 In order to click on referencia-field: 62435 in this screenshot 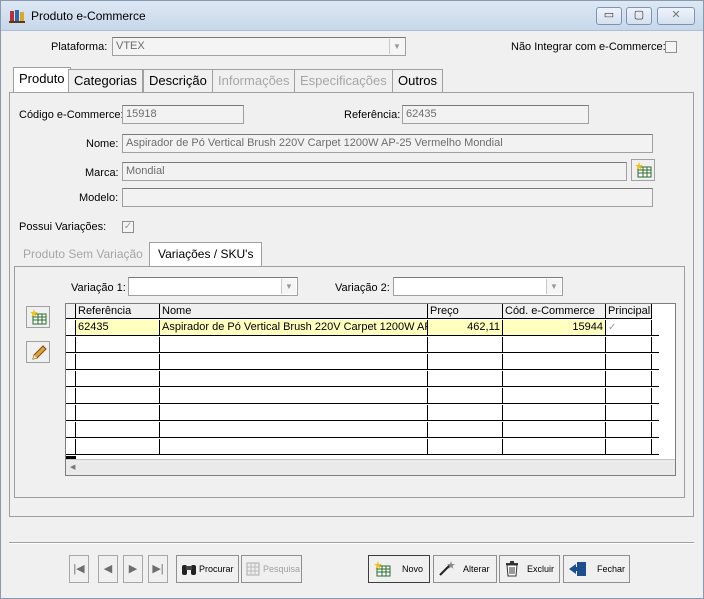, I will do `click(495, 114)`.